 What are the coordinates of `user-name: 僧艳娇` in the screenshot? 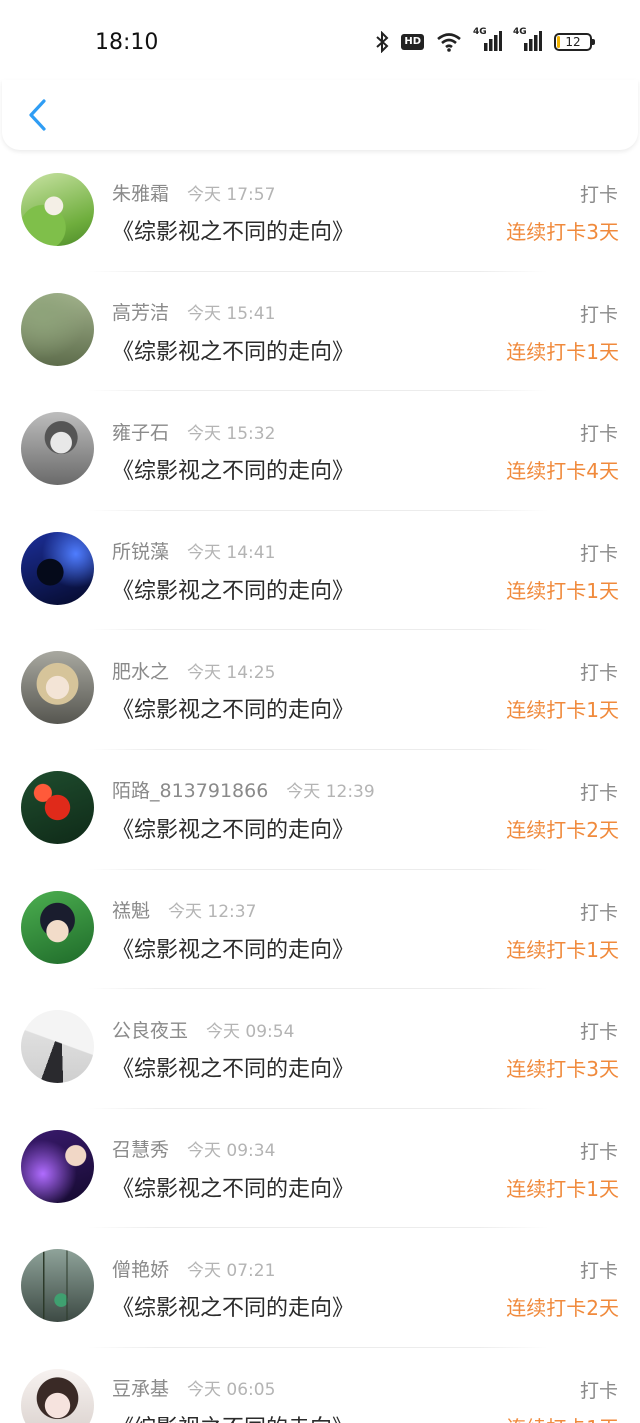 It's located at (140, 1268).